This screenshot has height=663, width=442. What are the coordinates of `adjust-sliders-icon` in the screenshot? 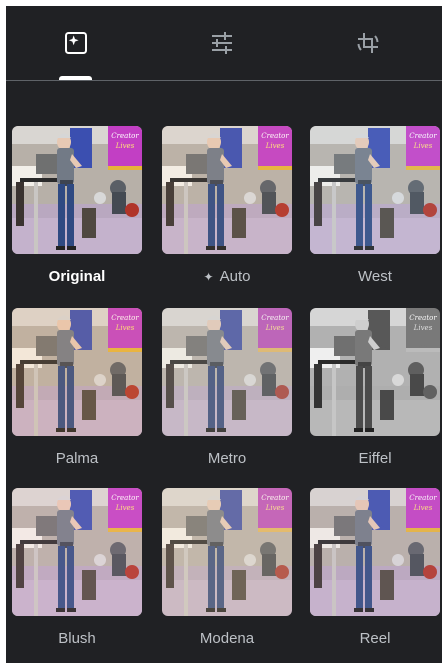 It's located at (222, 43).